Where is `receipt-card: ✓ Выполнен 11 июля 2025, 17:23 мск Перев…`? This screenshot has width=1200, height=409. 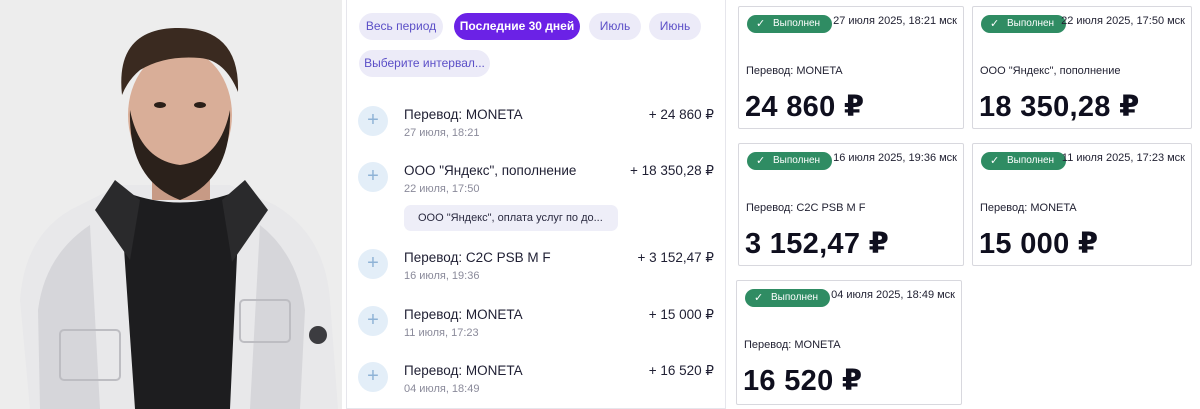
receipt-card: ✓ Выполнен 11 июля 2025, 17:23 мск Перев… is located at coordinates (1082, 204).